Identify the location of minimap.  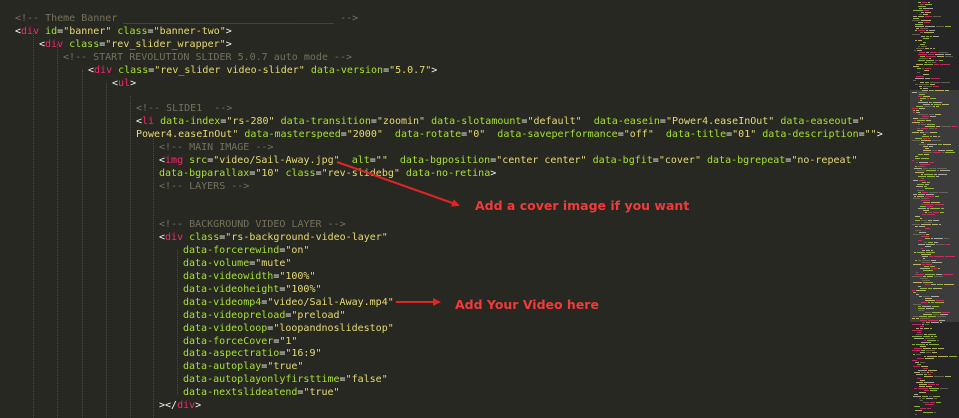
(934, 209).